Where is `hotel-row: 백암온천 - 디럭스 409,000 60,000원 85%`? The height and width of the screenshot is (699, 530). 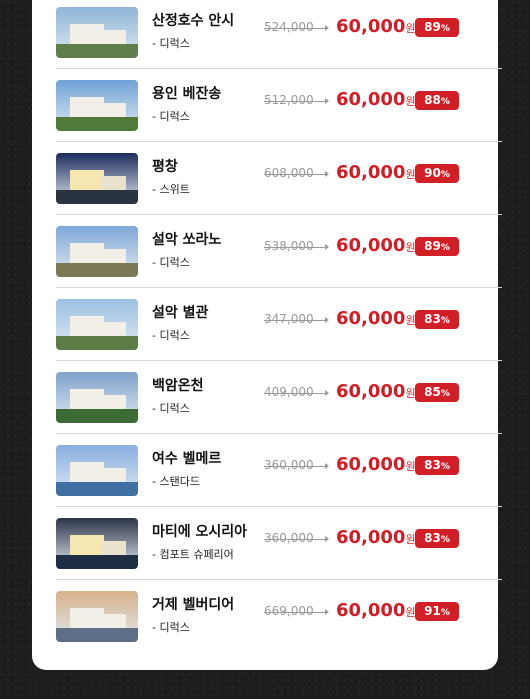
hotel-row: 백암온천 - 디럭스 409,000 60,000원 85% is located at coordinates (279, 397).